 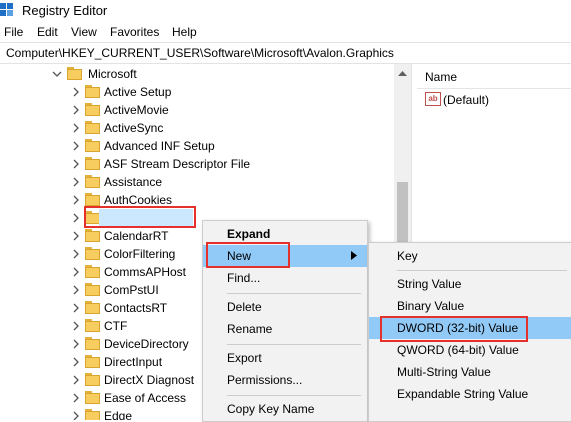 What do you see at coordinates (138, 200) in the screenshot?
I see `tree-item-label: AuthCookies` at bounding box center [138, 200].